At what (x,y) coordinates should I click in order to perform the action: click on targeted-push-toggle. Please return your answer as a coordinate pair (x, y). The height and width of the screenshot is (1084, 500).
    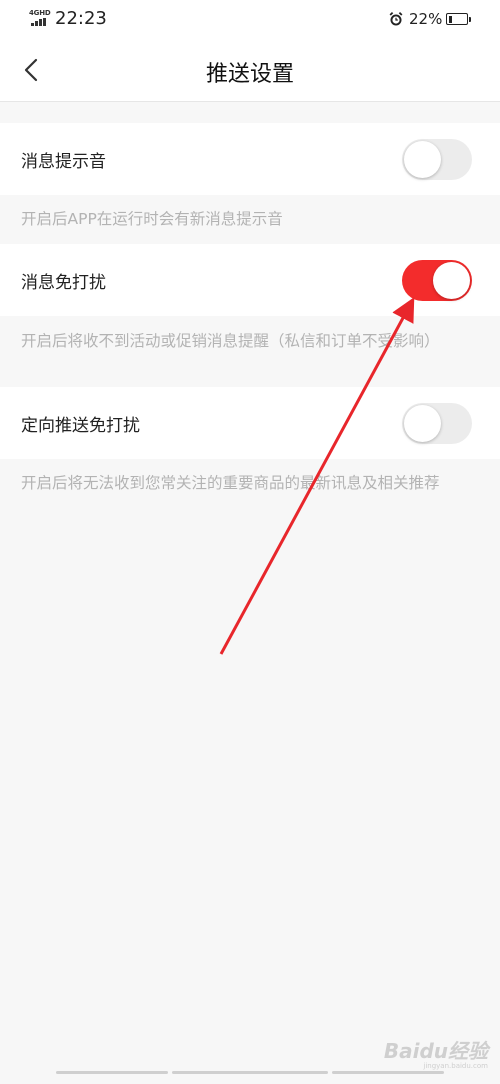
    Looking at the image, I should click on (437, 423).